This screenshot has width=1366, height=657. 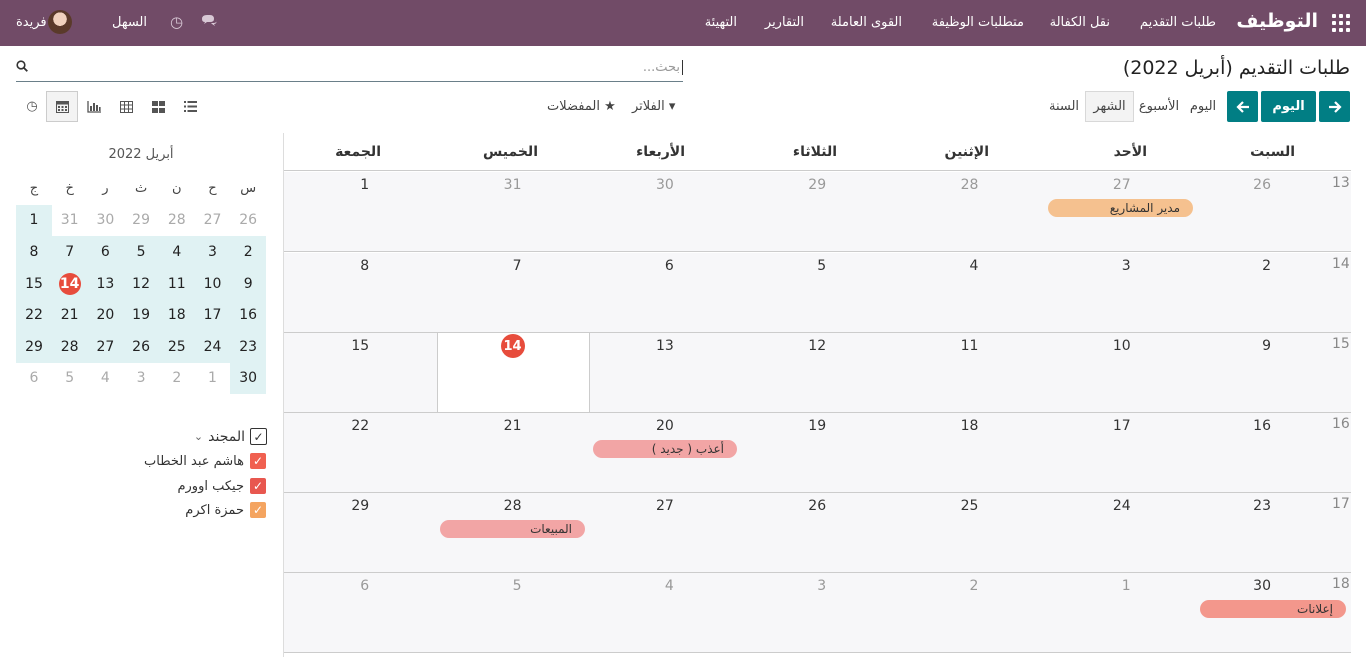 I want to click on mini-calendar-day: 28, so click(x=177, y=221).